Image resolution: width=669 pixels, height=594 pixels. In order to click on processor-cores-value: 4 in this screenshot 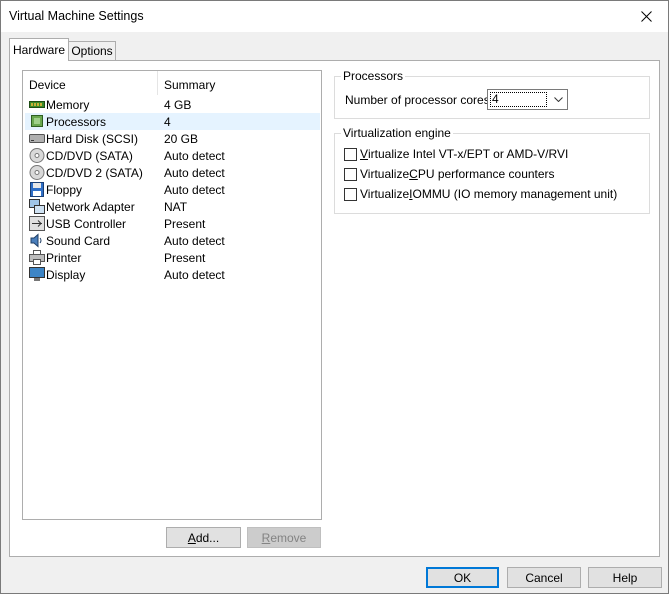, I will do `click(518, 99)`.